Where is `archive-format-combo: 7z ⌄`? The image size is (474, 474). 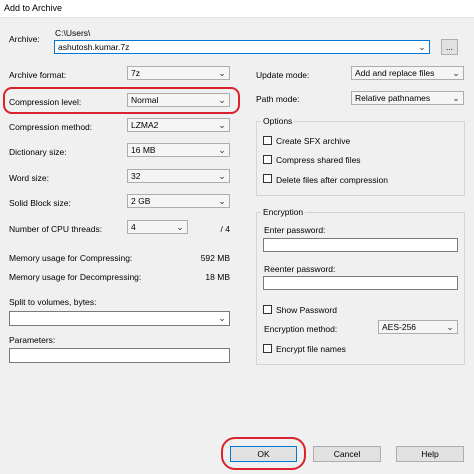 archive-format-combo: 7z ⌄ is located at coordinates (178, 73).